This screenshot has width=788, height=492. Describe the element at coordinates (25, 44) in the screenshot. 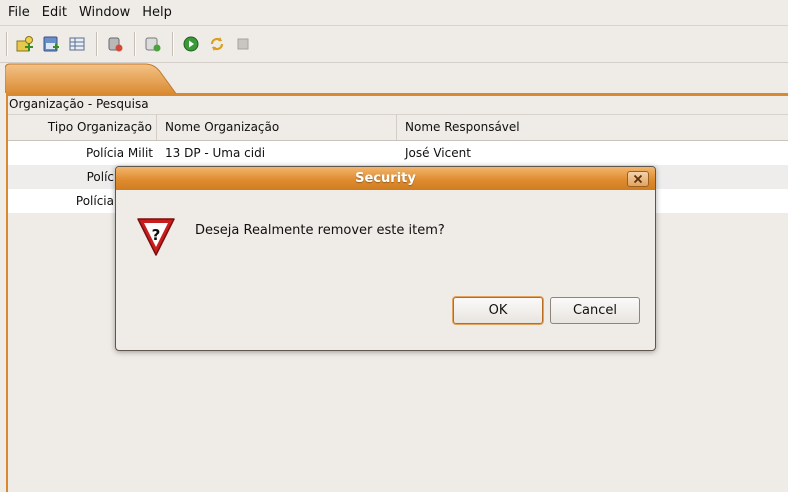

I see `new-folder-icon` at that location.